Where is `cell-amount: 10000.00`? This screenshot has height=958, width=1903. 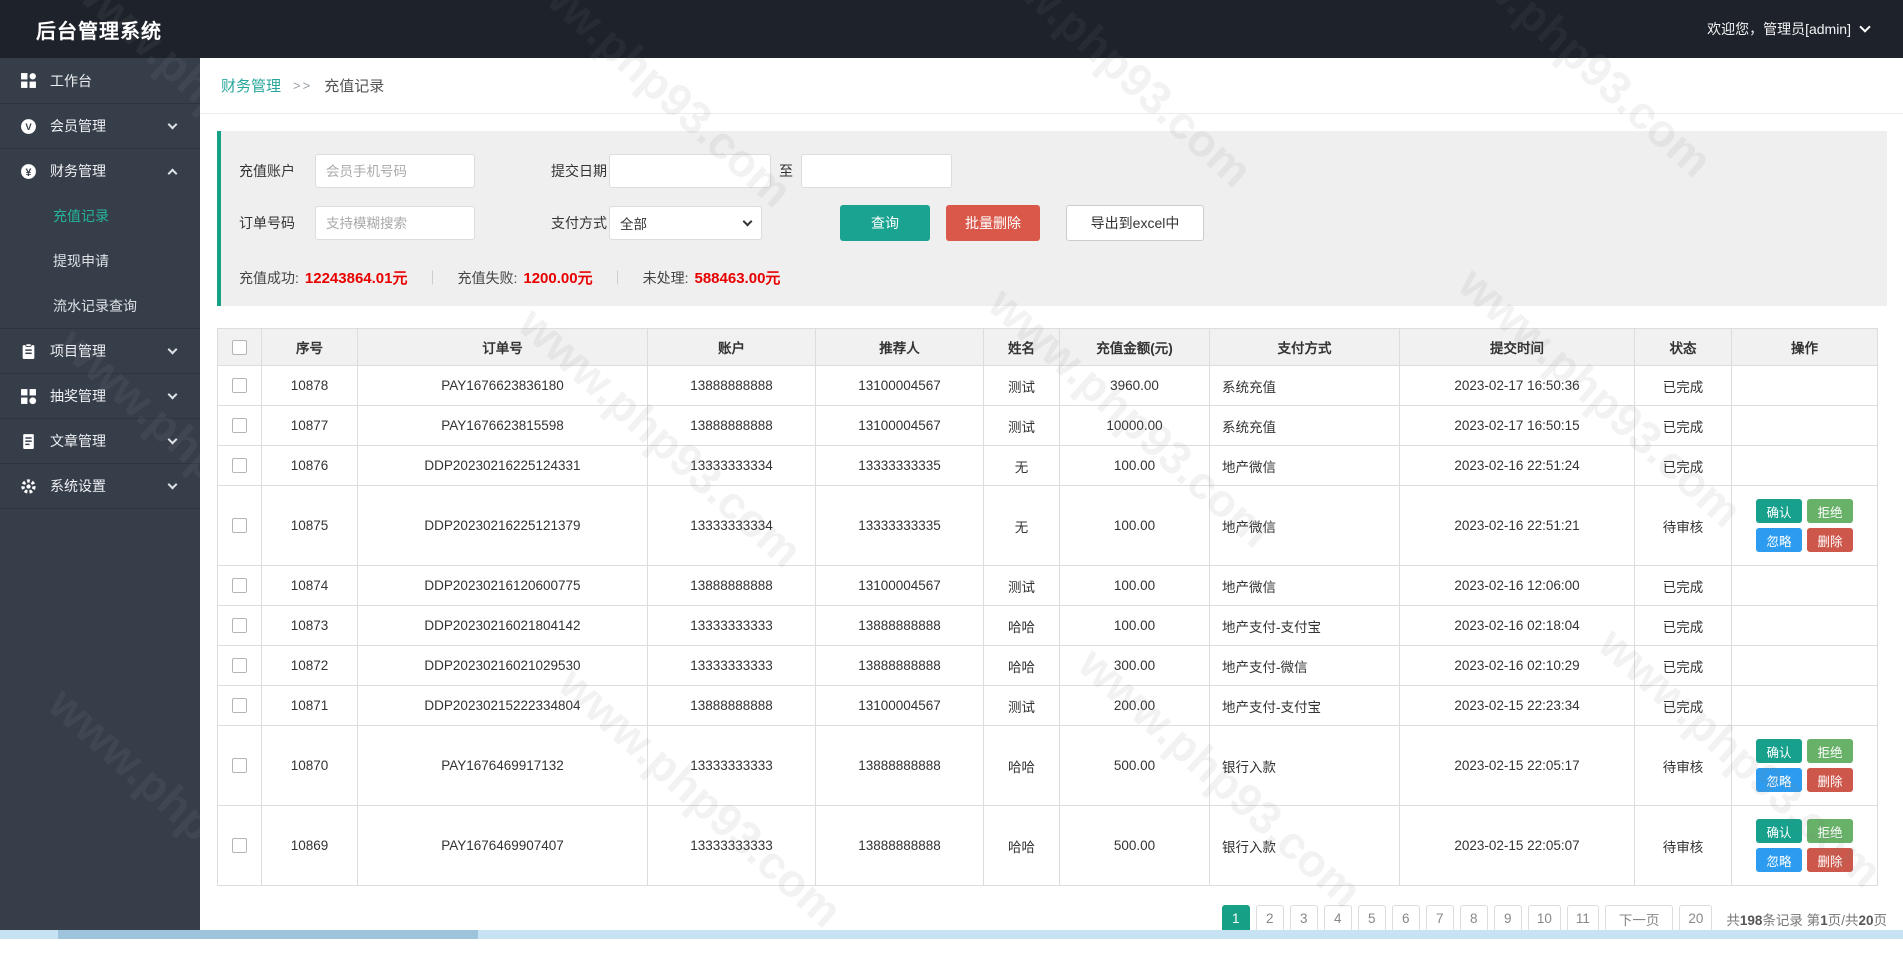 cell-amount: 10000.00 is located at coordinates (1135, 426).